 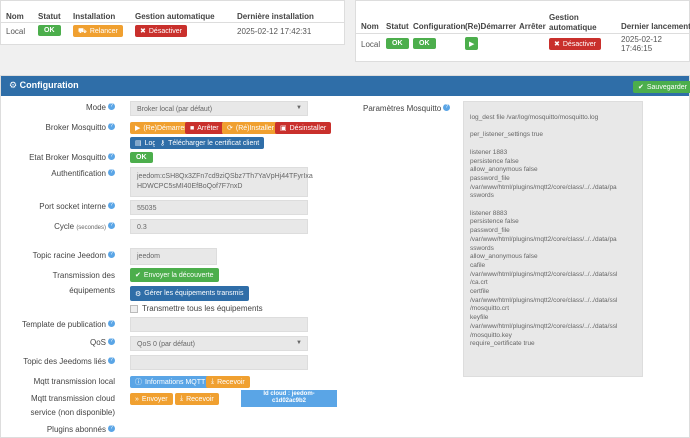 I want to click on mode-select: Broker local (par défaut) ▼, so click(x=219, y=108).